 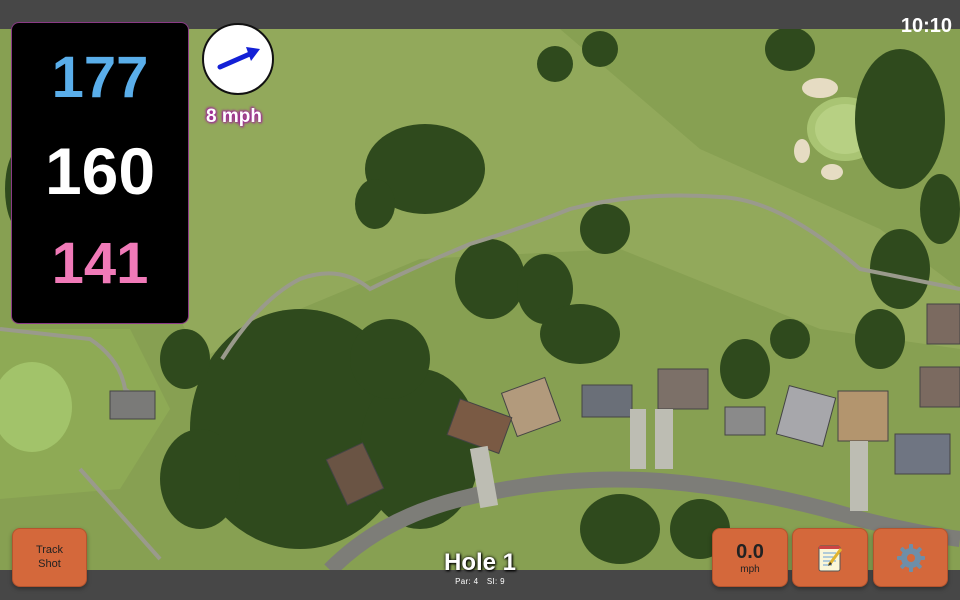 I want to click on track-shot-label-line2: Shot, so click(x=49, y=563).